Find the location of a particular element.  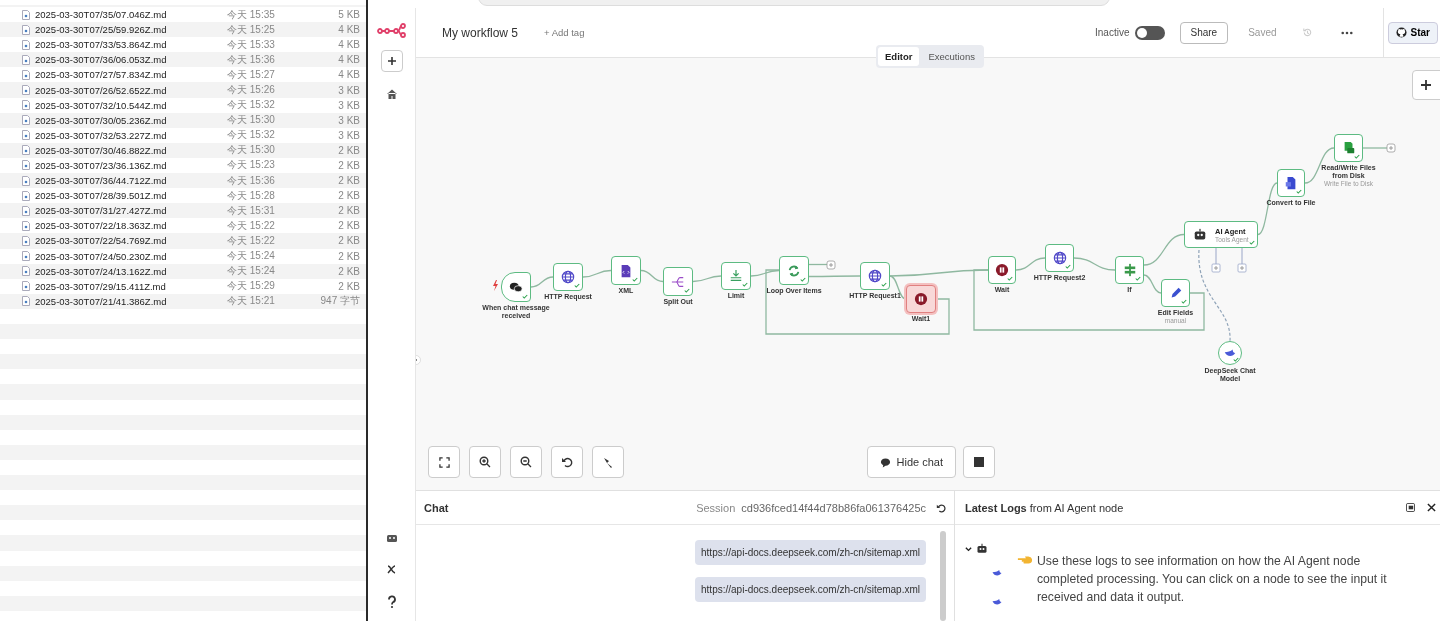

file-name: 2025-03-30T07/31/27.427Z.md is located at coordinates (131, 211).